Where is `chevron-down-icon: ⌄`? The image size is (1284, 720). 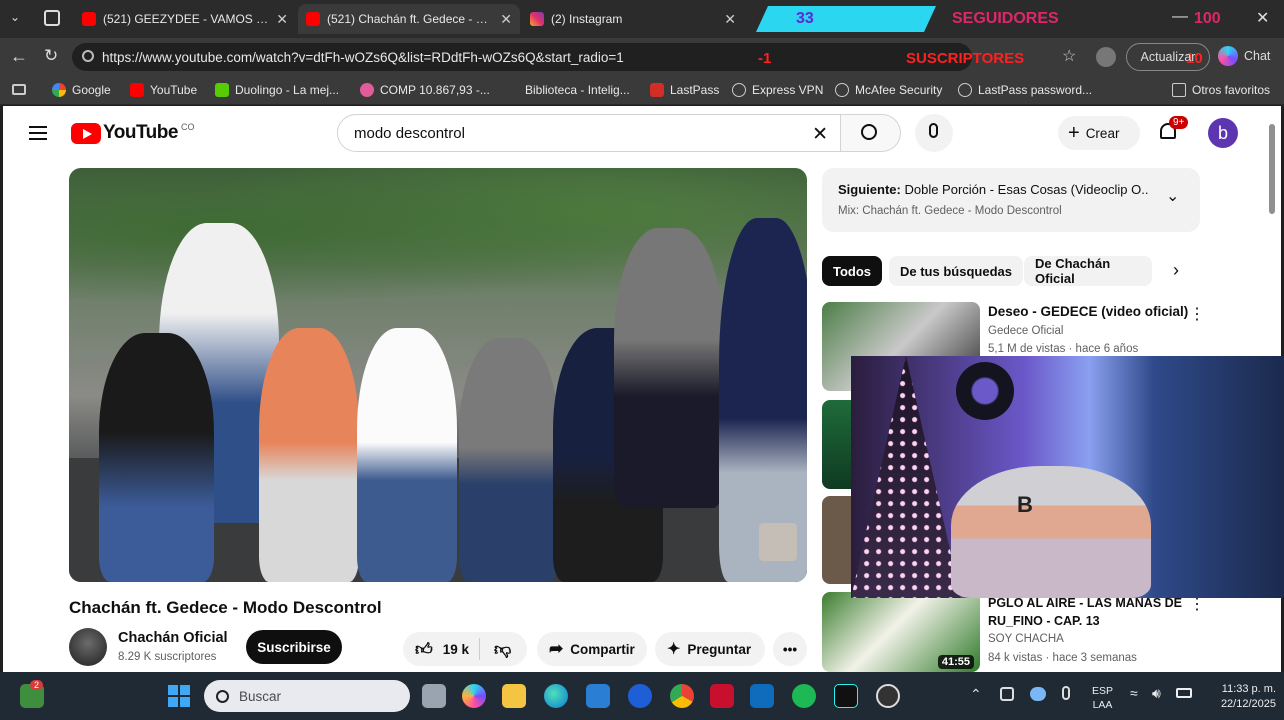
chevron-down-icon: ⌄ is located at coordinates (1172, 196).